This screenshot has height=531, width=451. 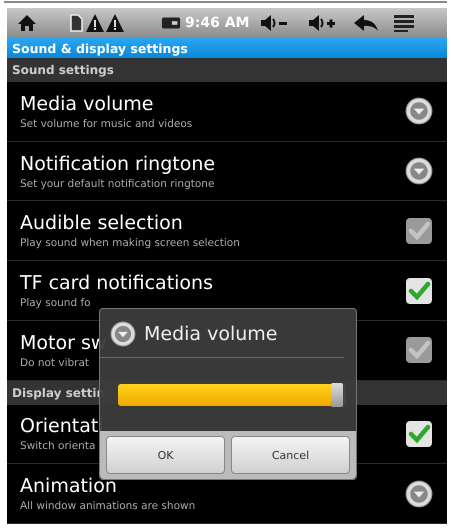 What do you see at coordinates (118, 184) in the screenshot?
I see `setting-summary: Set your default notification ringtone` at bounding box center [118, 184].